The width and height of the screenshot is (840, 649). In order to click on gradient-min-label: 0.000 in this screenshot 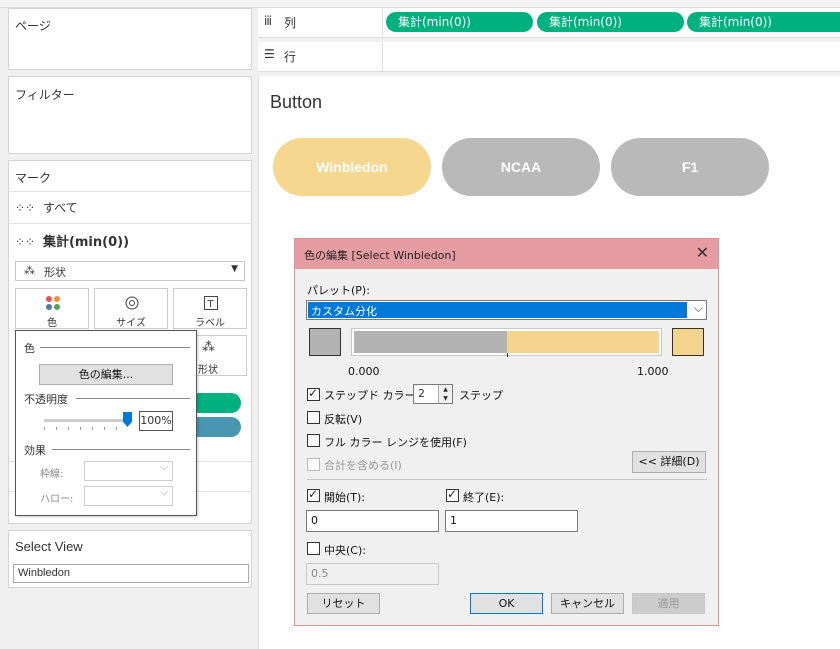, I will do `click(364, 371)`.